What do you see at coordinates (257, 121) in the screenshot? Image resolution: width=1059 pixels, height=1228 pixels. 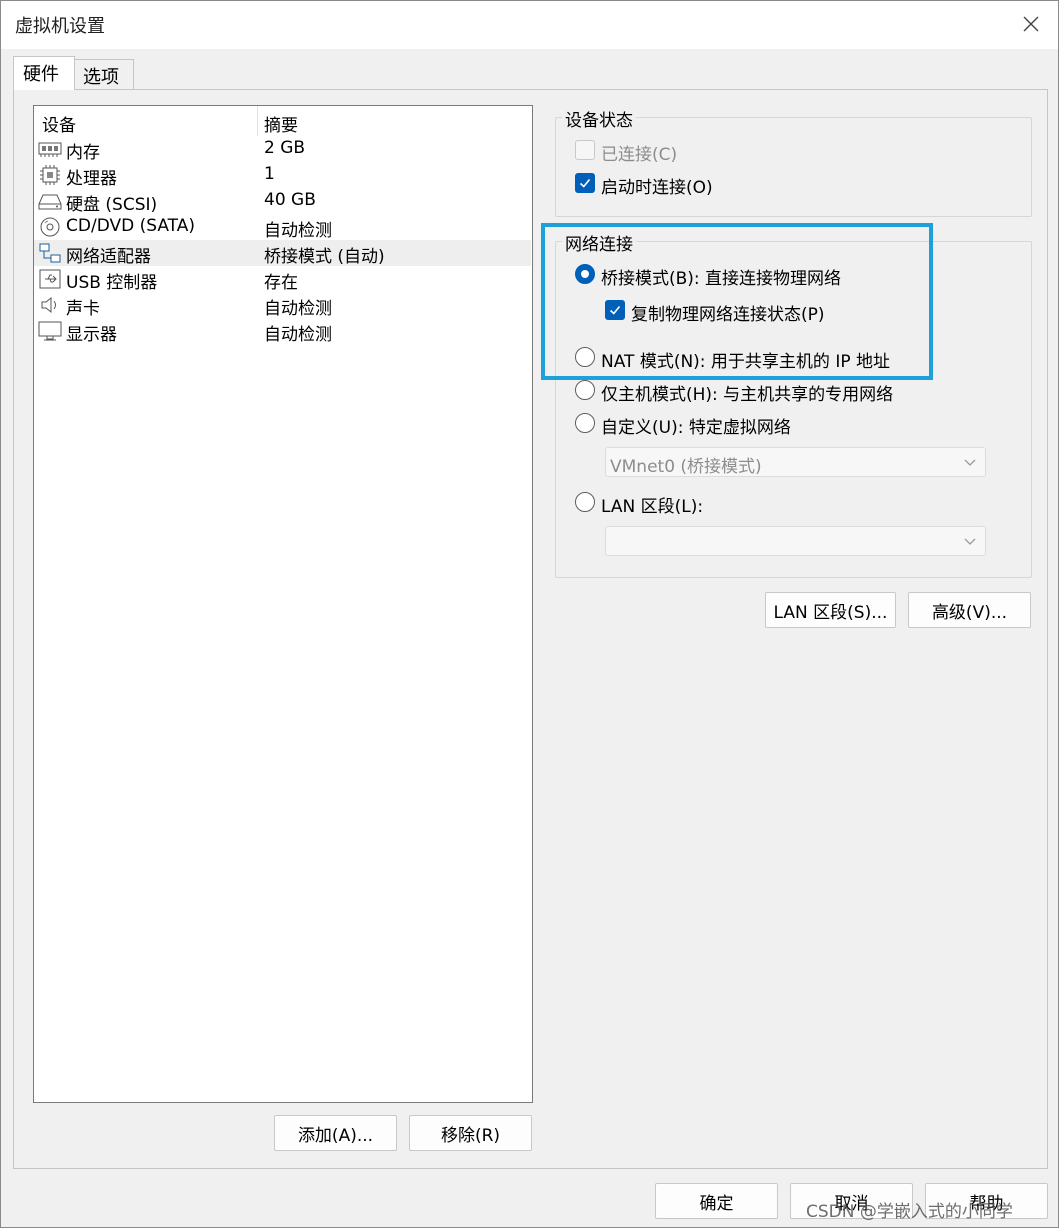 I see `column-separator` at bounding box center [257, 121].